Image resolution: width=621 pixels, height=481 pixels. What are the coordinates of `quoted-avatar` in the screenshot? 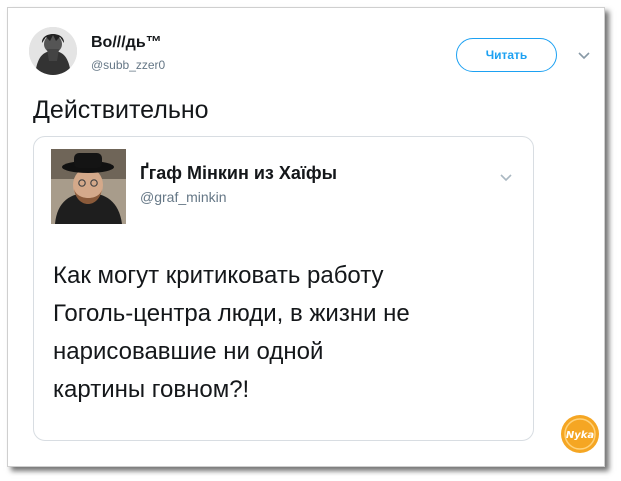 It's located at (88, 186).